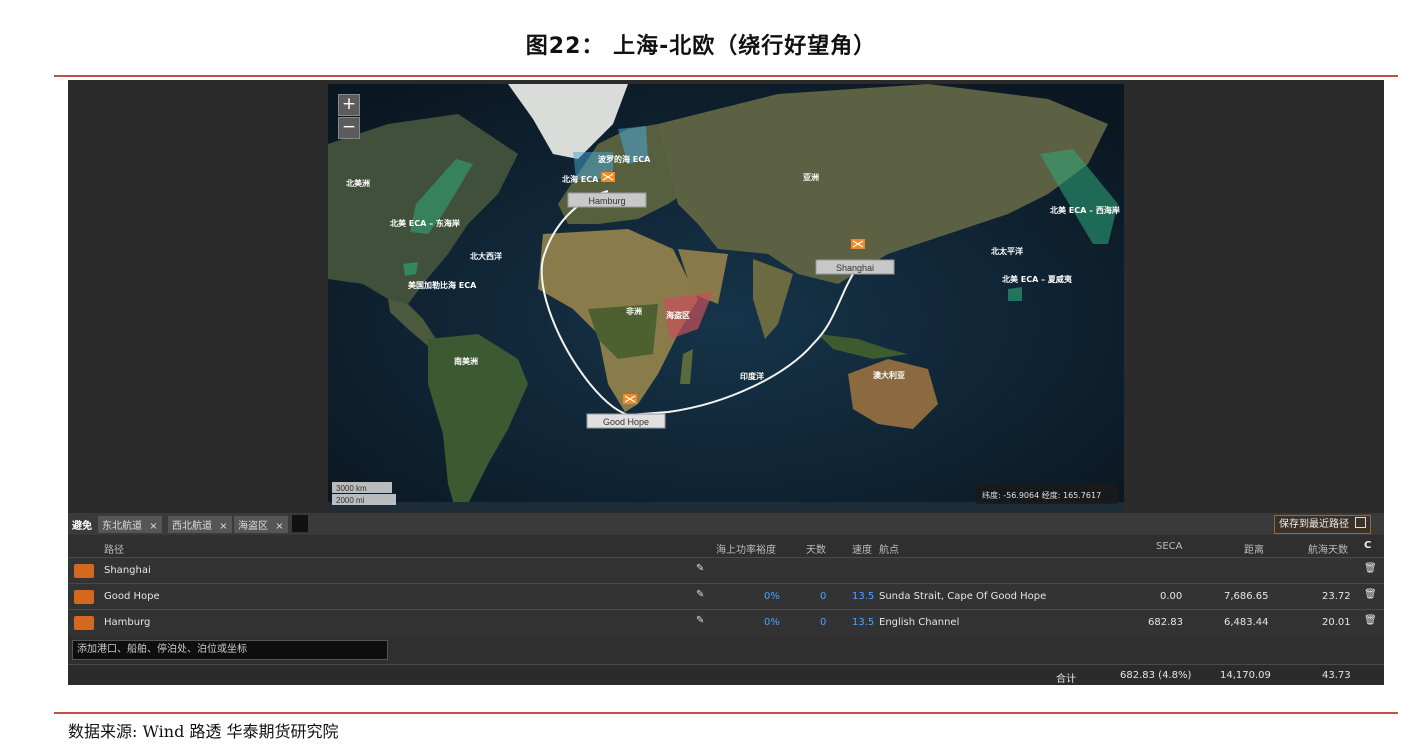 The width and height of the screenshot is (1402, 752). What do you see at coordinates (816, 550) in the screenshot?
I see `header-days: 天数` at bounding box center [816, 550].